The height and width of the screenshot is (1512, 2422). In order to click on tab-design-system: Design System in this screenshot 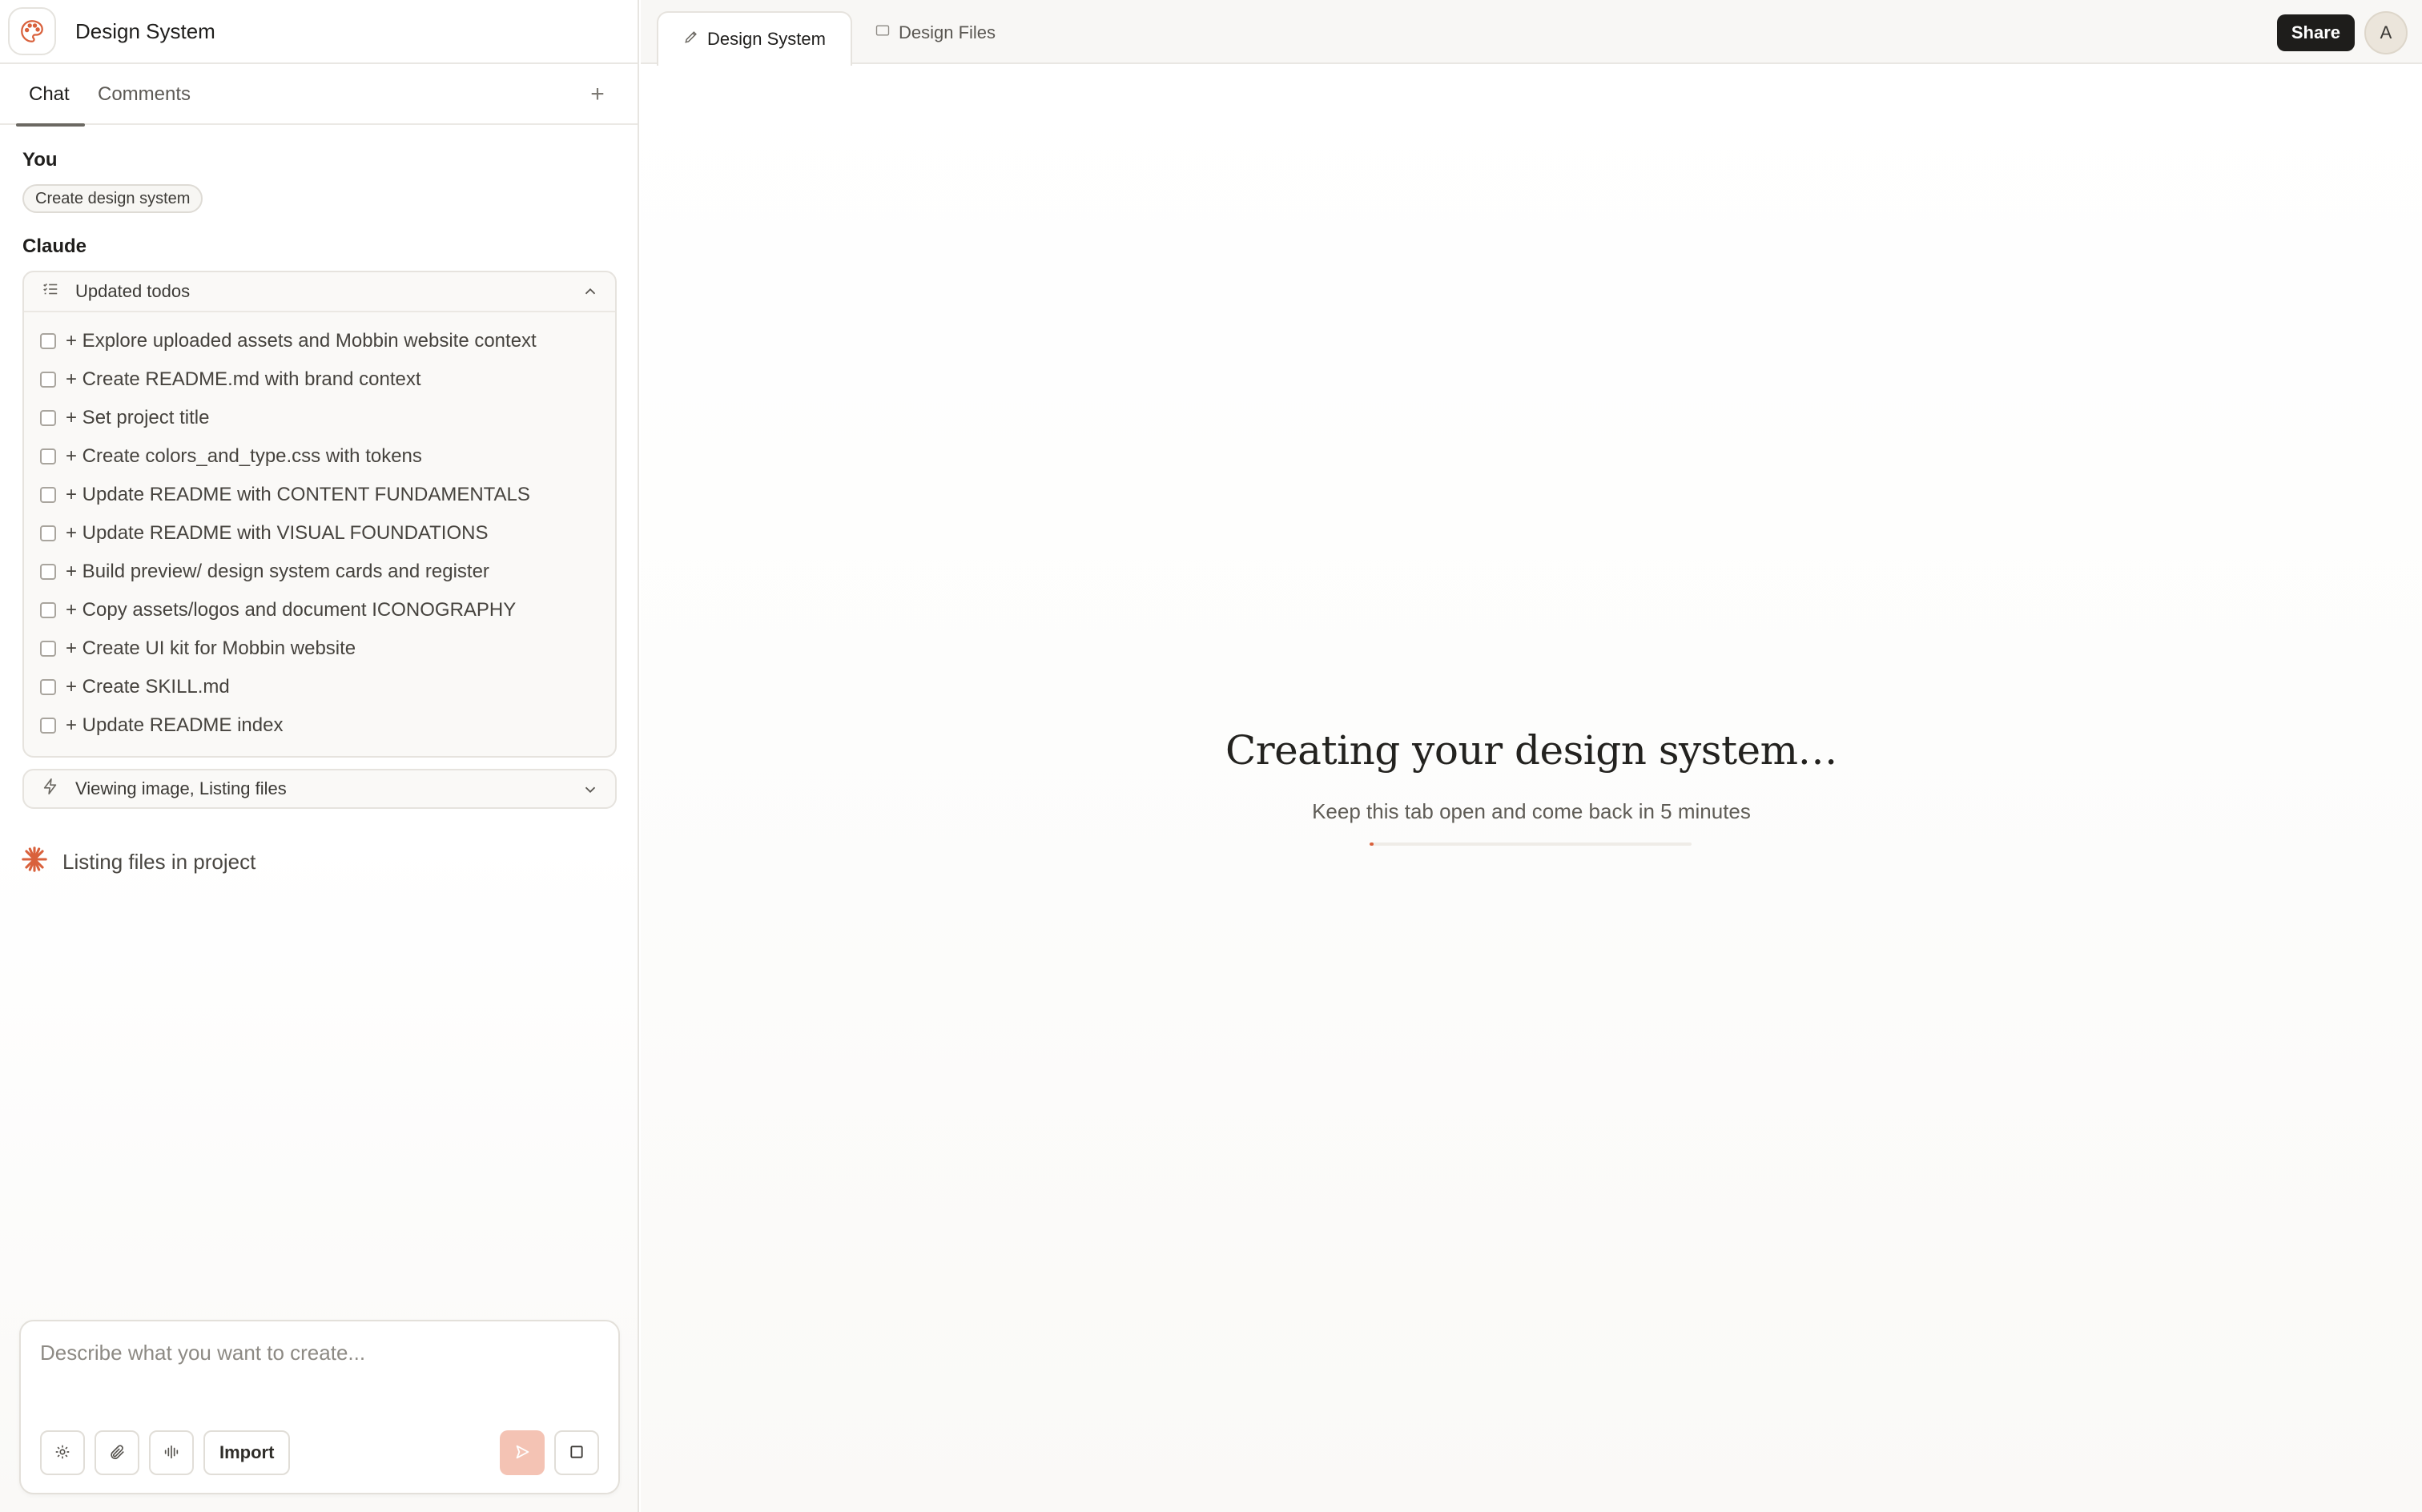, I will do `click(754, 38)`.